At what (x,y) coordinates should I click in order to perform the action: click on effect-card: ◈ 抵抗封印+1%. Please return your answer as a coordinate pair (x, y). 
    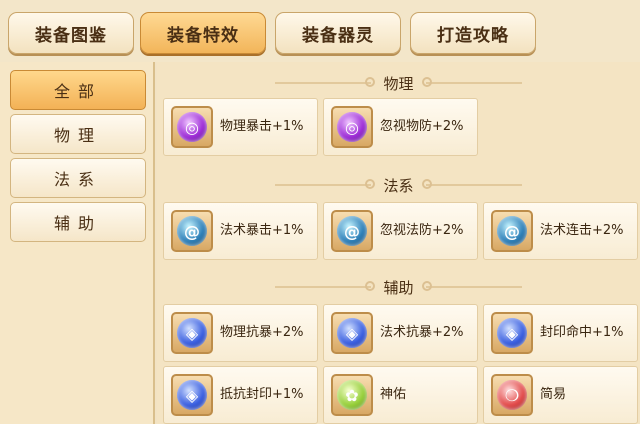
    Looking at the image, I should click on (240, 395).